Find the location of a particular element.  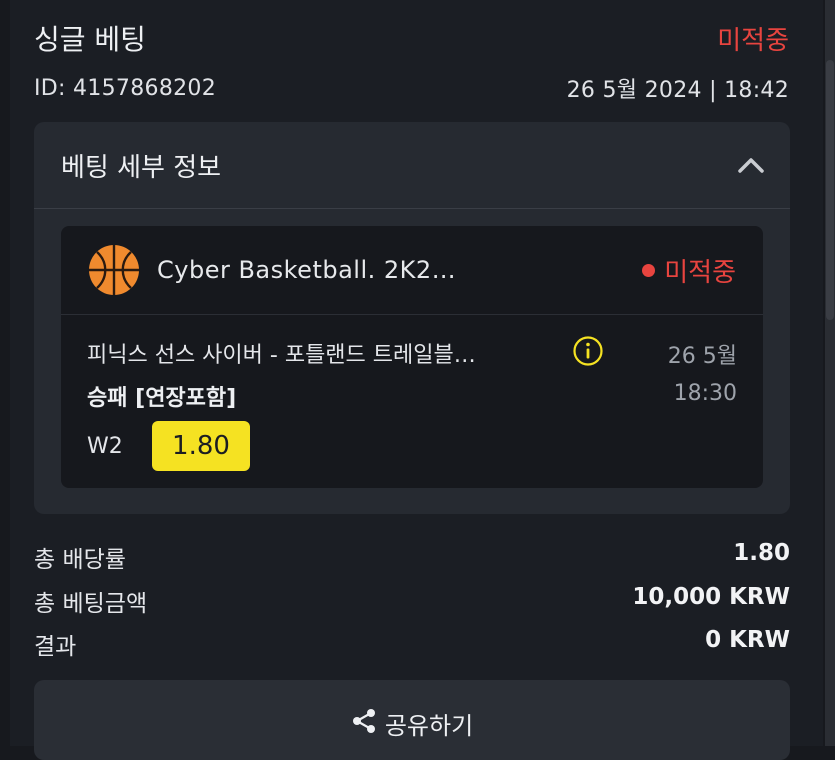

bet-datetime: 26 5월 2024 | 18:42 is located at coordinates (677, 90).